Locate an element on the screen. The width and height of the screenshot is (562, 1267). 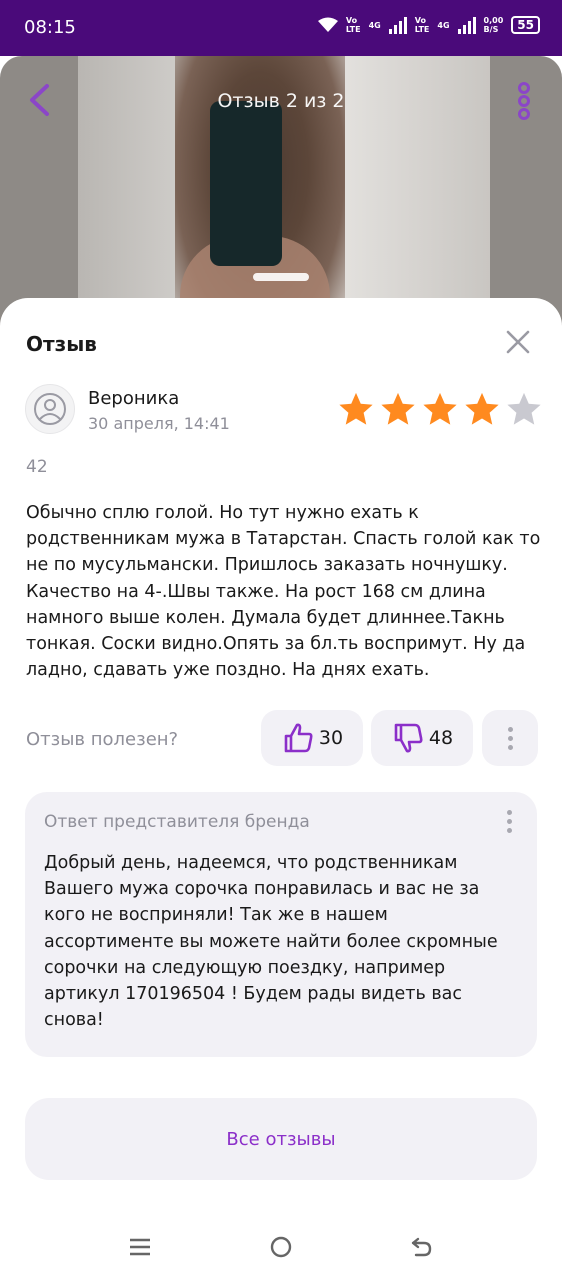
user-icon is located at coordinates (50, 409).